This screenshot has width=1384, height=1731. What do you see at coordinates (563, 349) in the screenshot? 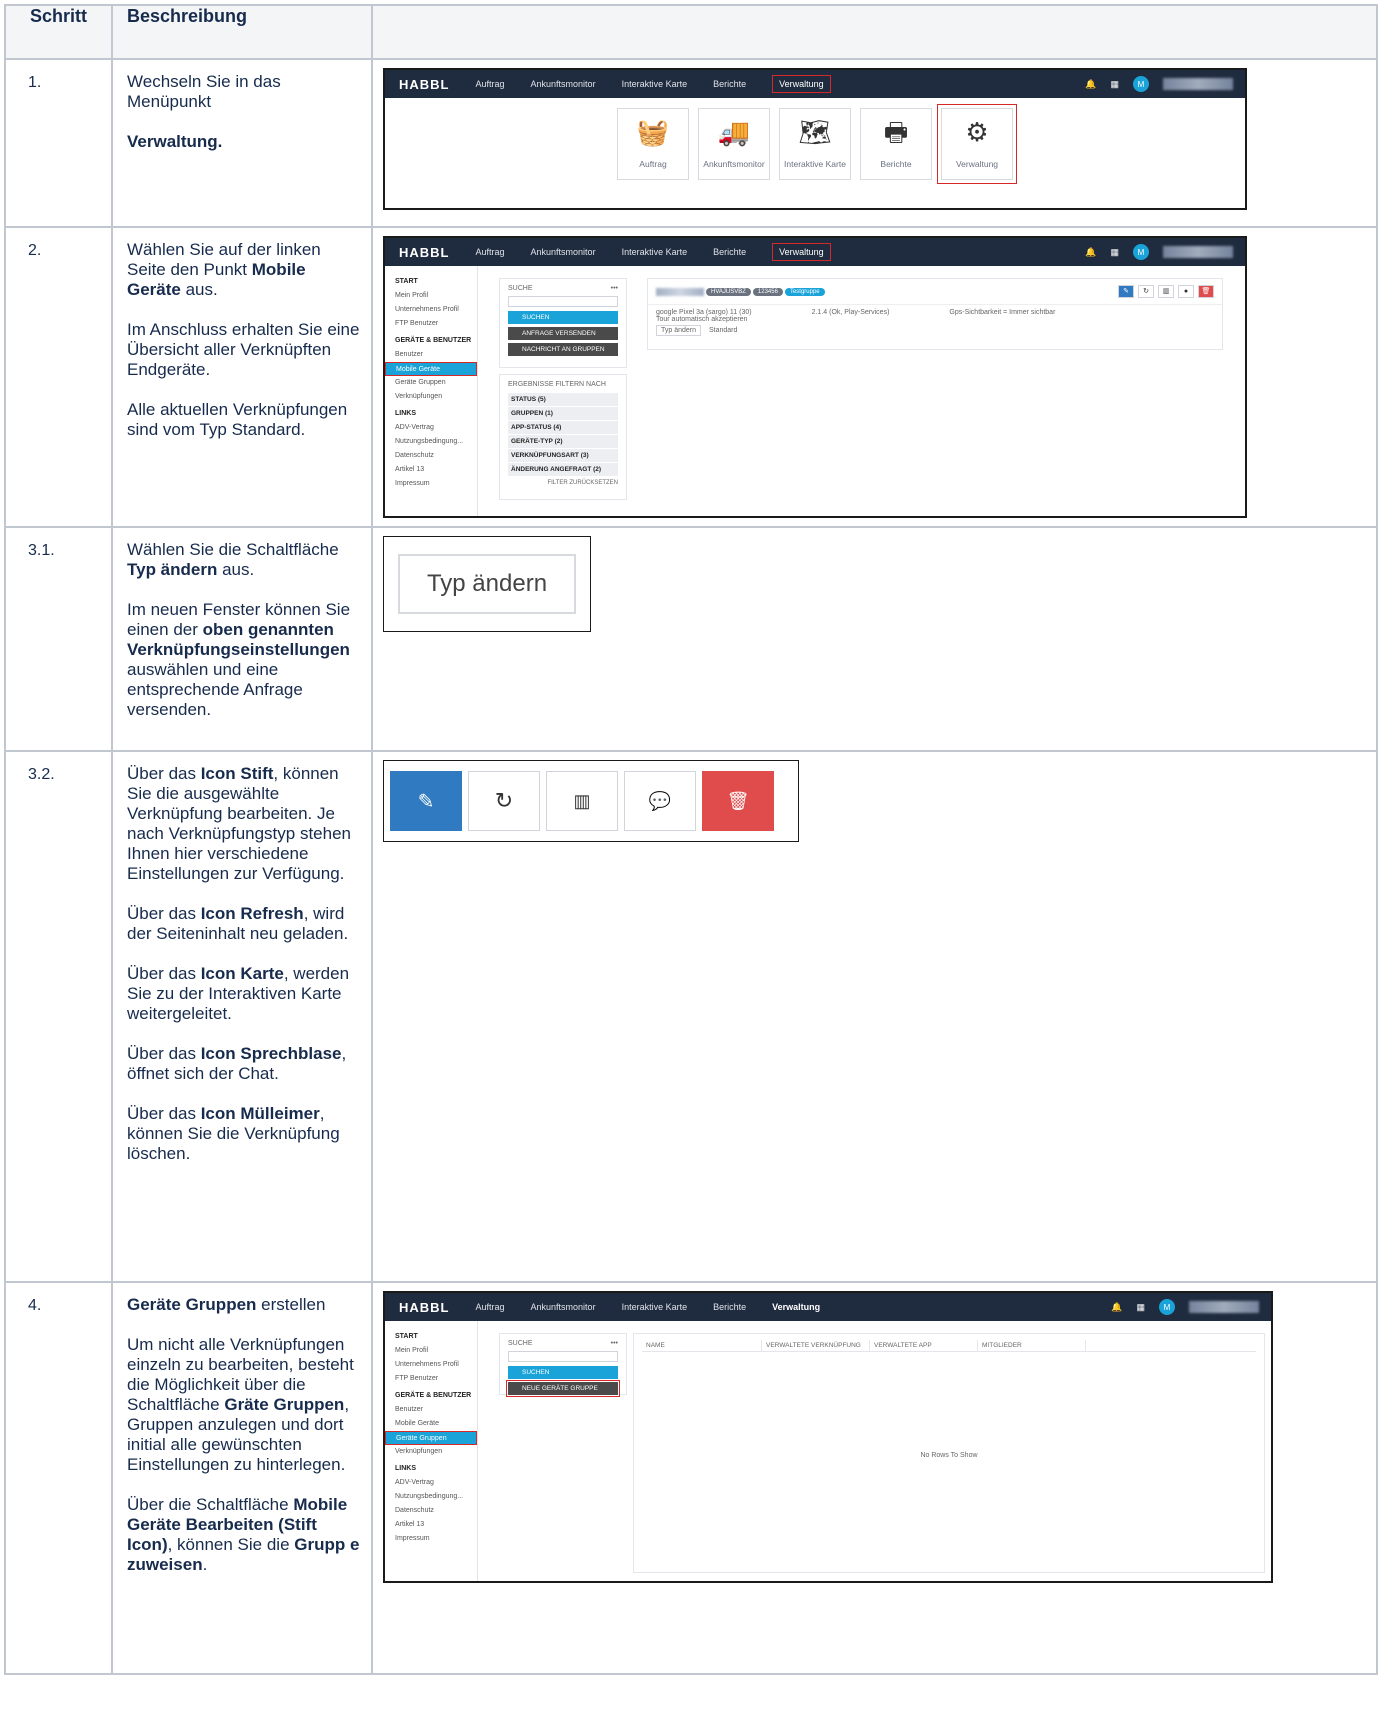
I see `message-groups-button: NACHRICHT AN GRUPPEN` at bounding box center [563, 349].